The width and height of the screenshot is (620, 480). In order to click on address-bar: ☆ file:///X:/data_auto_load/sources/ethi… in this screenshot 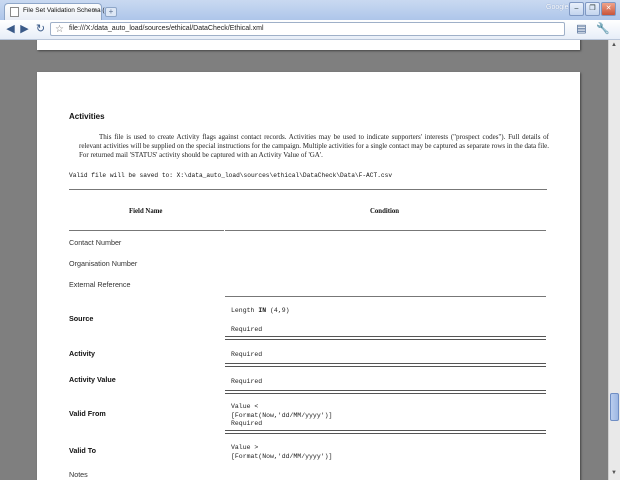, I will do `click(307, 29)`.